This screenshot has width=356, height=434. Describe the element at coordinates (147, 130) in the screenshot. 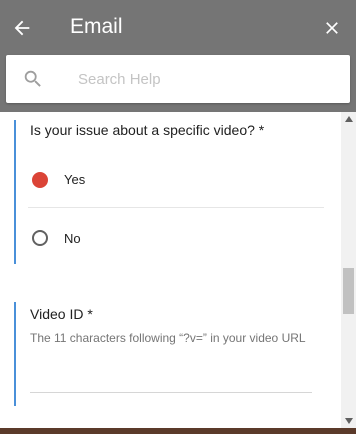

I see `question-label: Is your issue about a specific video? *` at that location.